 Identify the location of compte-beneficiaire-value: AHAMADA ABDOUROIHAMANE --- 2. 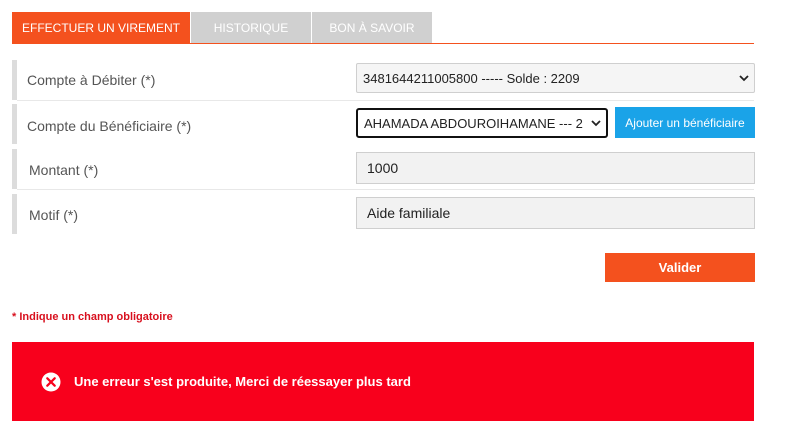
(473, 123).